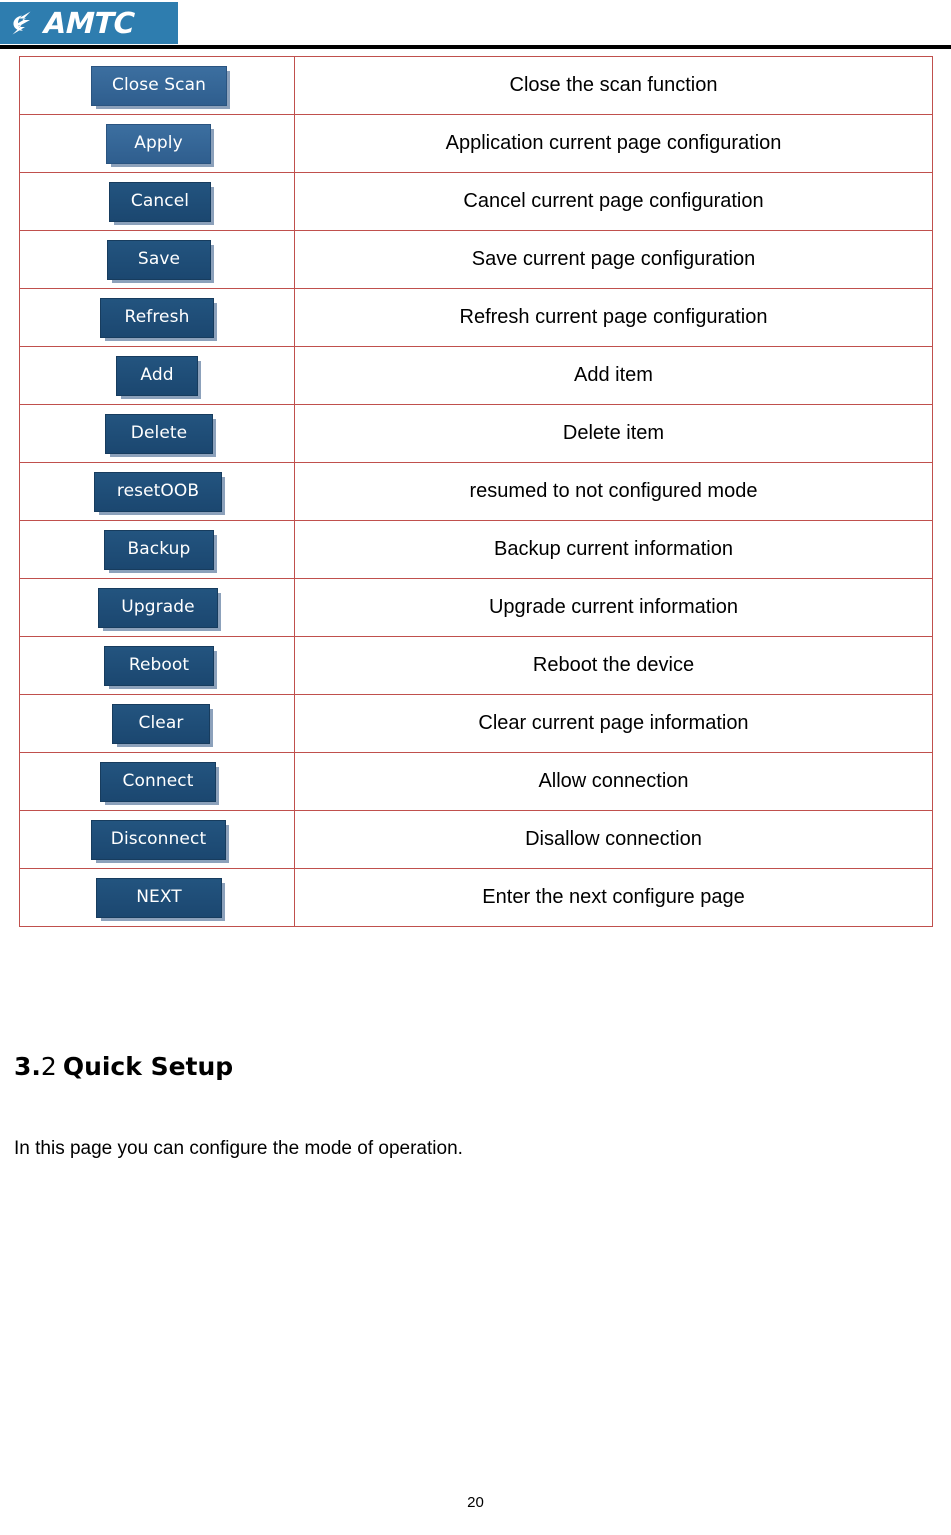  Describe the element at coordinates (148, 1066) in the screenshot. I see `section-title: Quick Setup` at that location.